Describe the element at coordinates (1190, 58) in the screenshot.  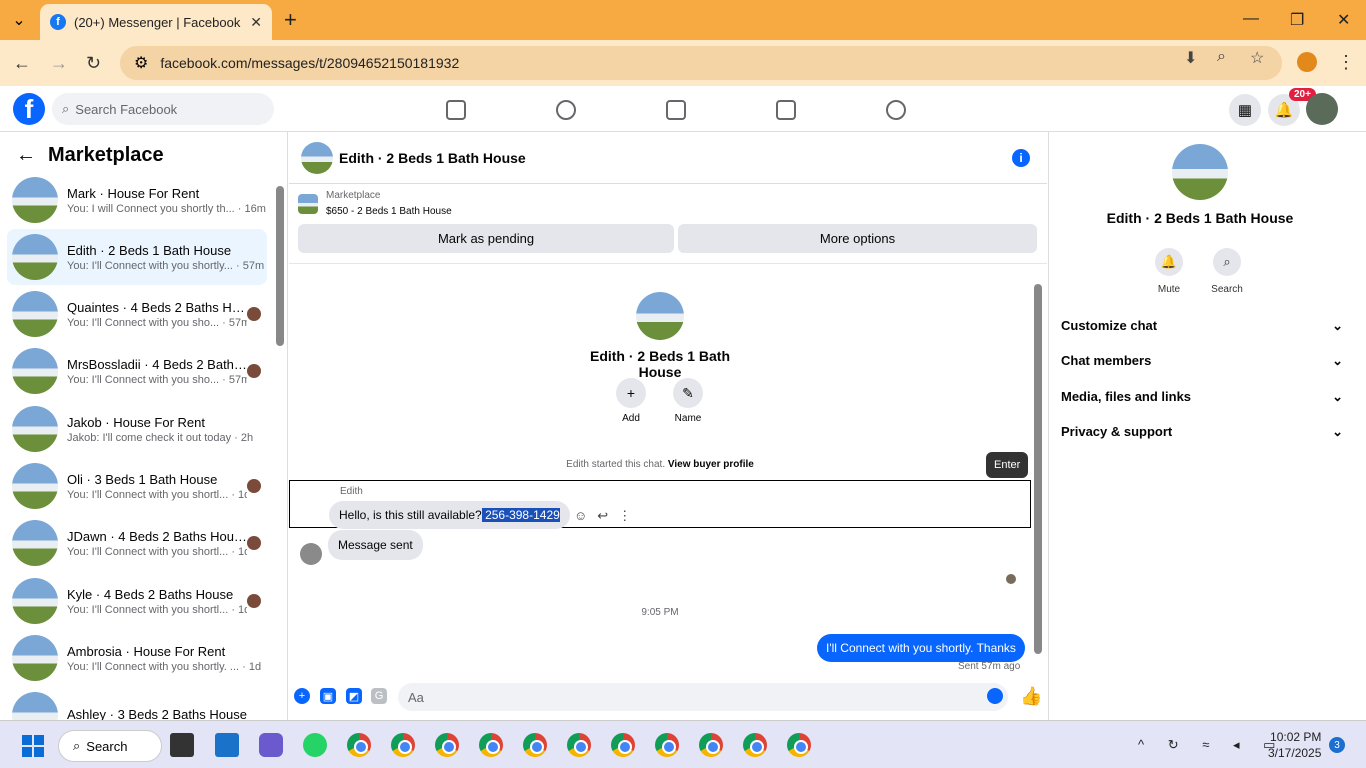
I see `install-app-icon: ⬇` at that location.